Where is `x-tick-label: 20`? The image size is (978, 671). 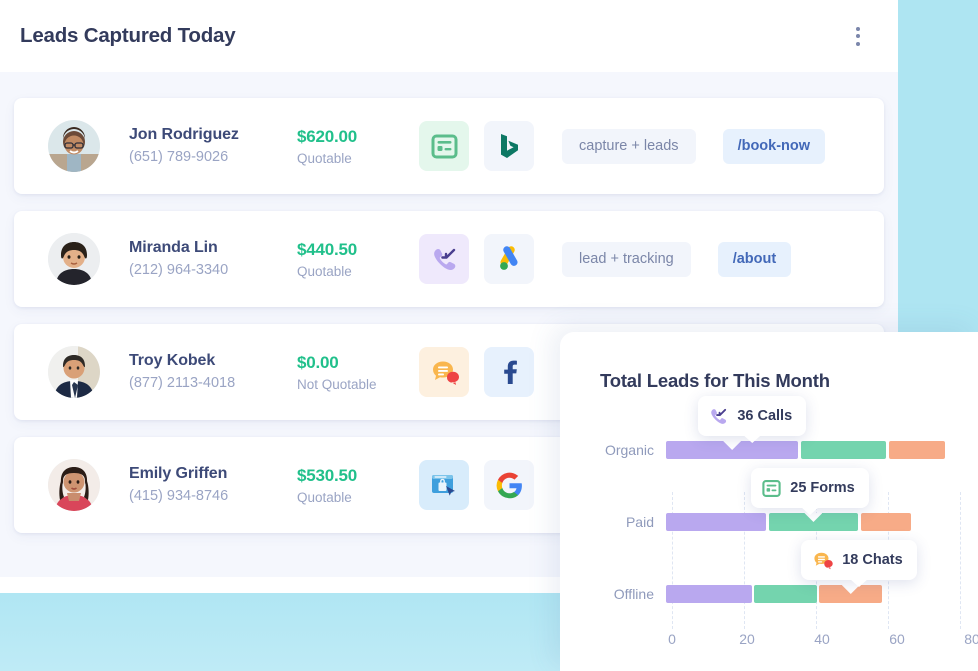
x-tick-label: 20 is located at coordinates (747, 639).